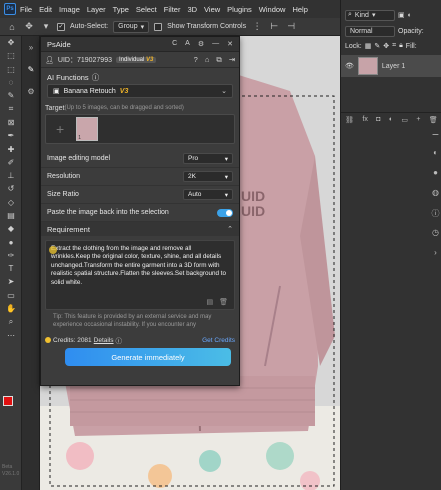 Image resolution: width=441 pixels, height=490 pixels. Describe the element at coordinates (11, 122) in the screenshot. I see `frame-tool-icon: ⊠` at that location.